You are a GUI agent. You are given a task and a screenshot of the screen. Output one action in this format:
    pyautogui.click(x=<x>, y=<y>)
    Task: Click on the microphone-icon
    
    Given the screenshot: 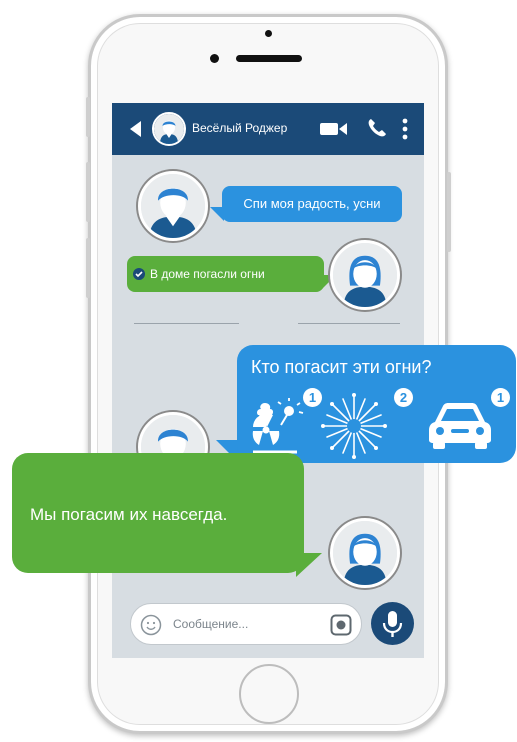 What is the action you would take?
    pyautogui.click(x=392, y=624)
    